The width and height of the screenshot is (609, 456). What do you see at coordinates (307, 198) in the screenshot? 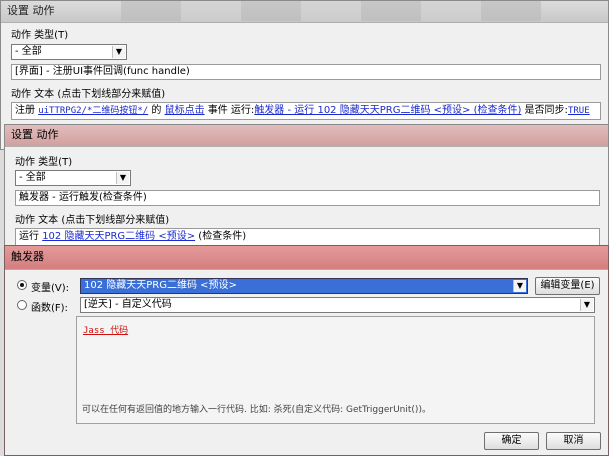
I see `action-list-selected: 触发器 - 运行触发(检查条件)` at bounding box center [307, 198].